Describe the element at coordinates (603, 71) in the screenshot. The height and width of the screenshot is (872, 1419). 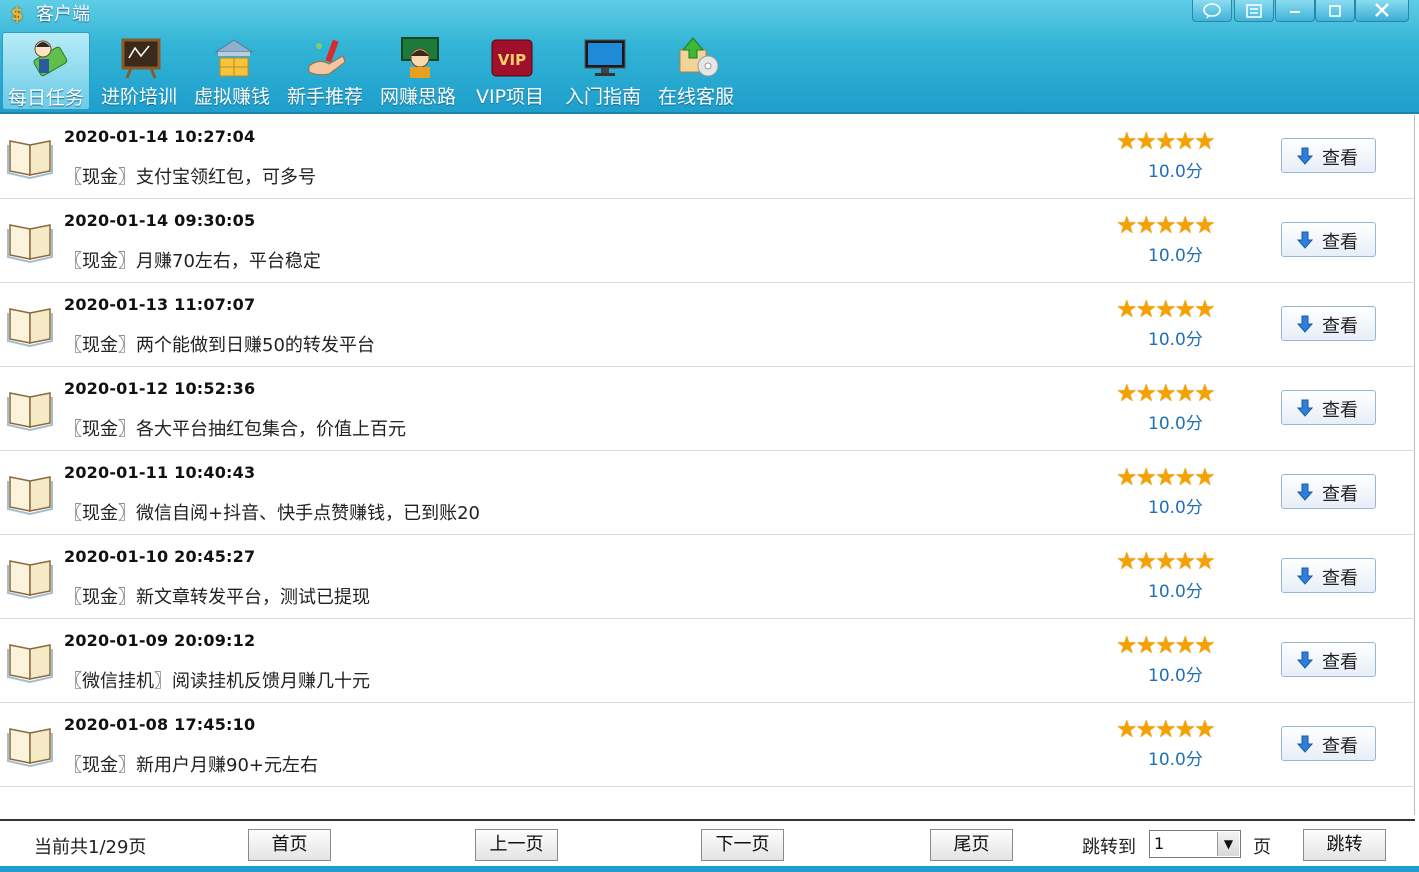
I see `toolbar-item-guide: 入门指南` at that location.